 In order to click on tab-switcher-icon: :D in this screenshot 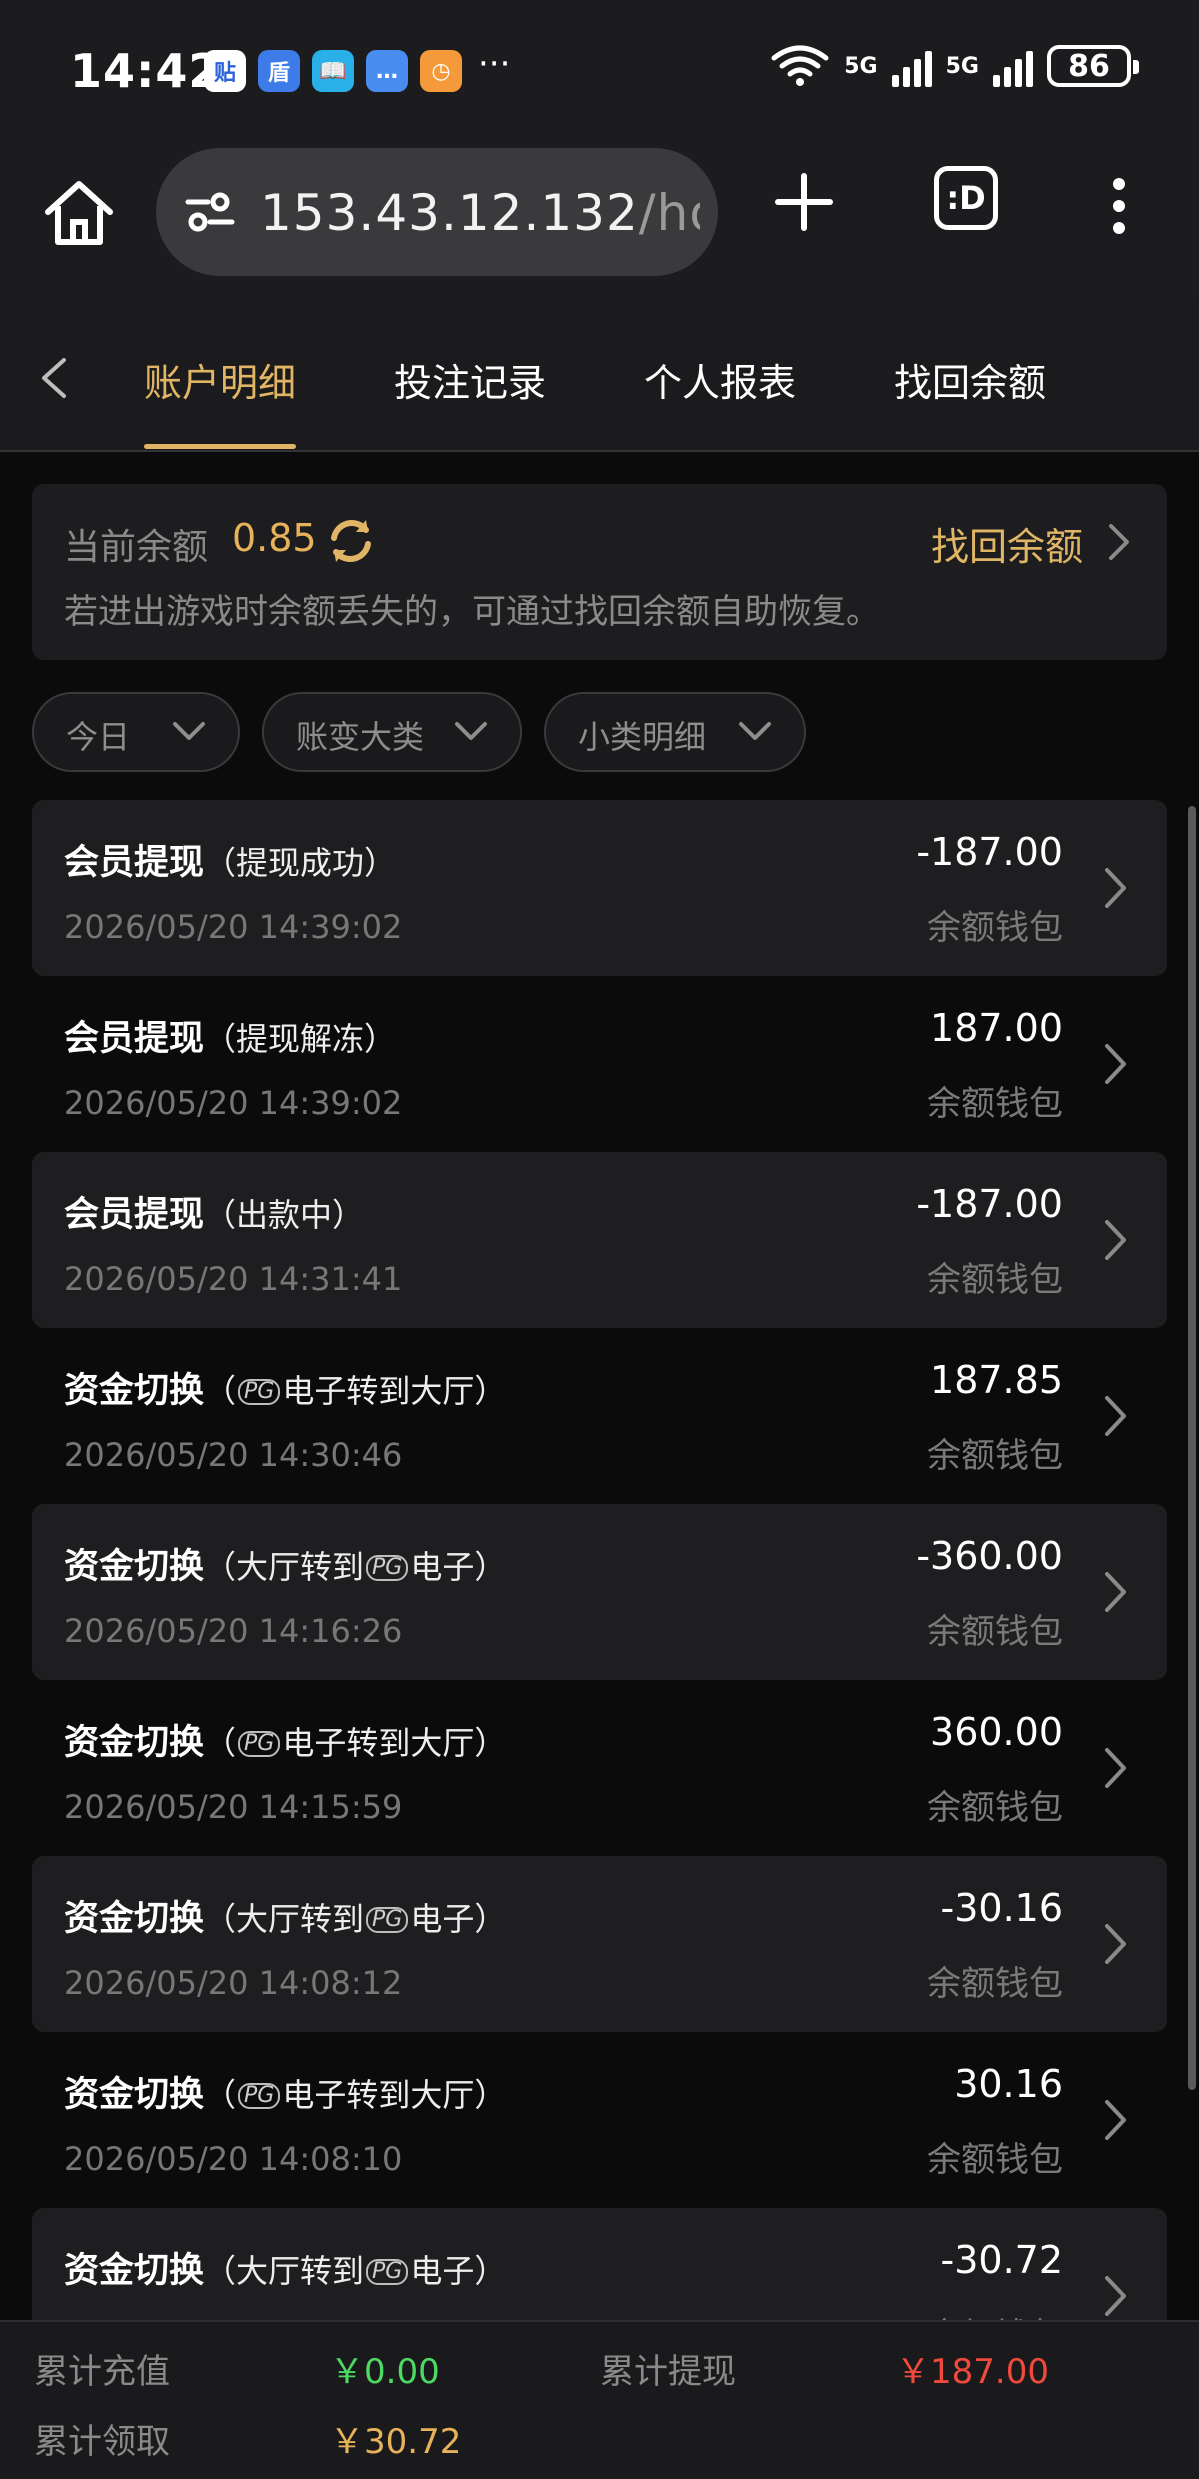, I will do `click(966, 198)`.